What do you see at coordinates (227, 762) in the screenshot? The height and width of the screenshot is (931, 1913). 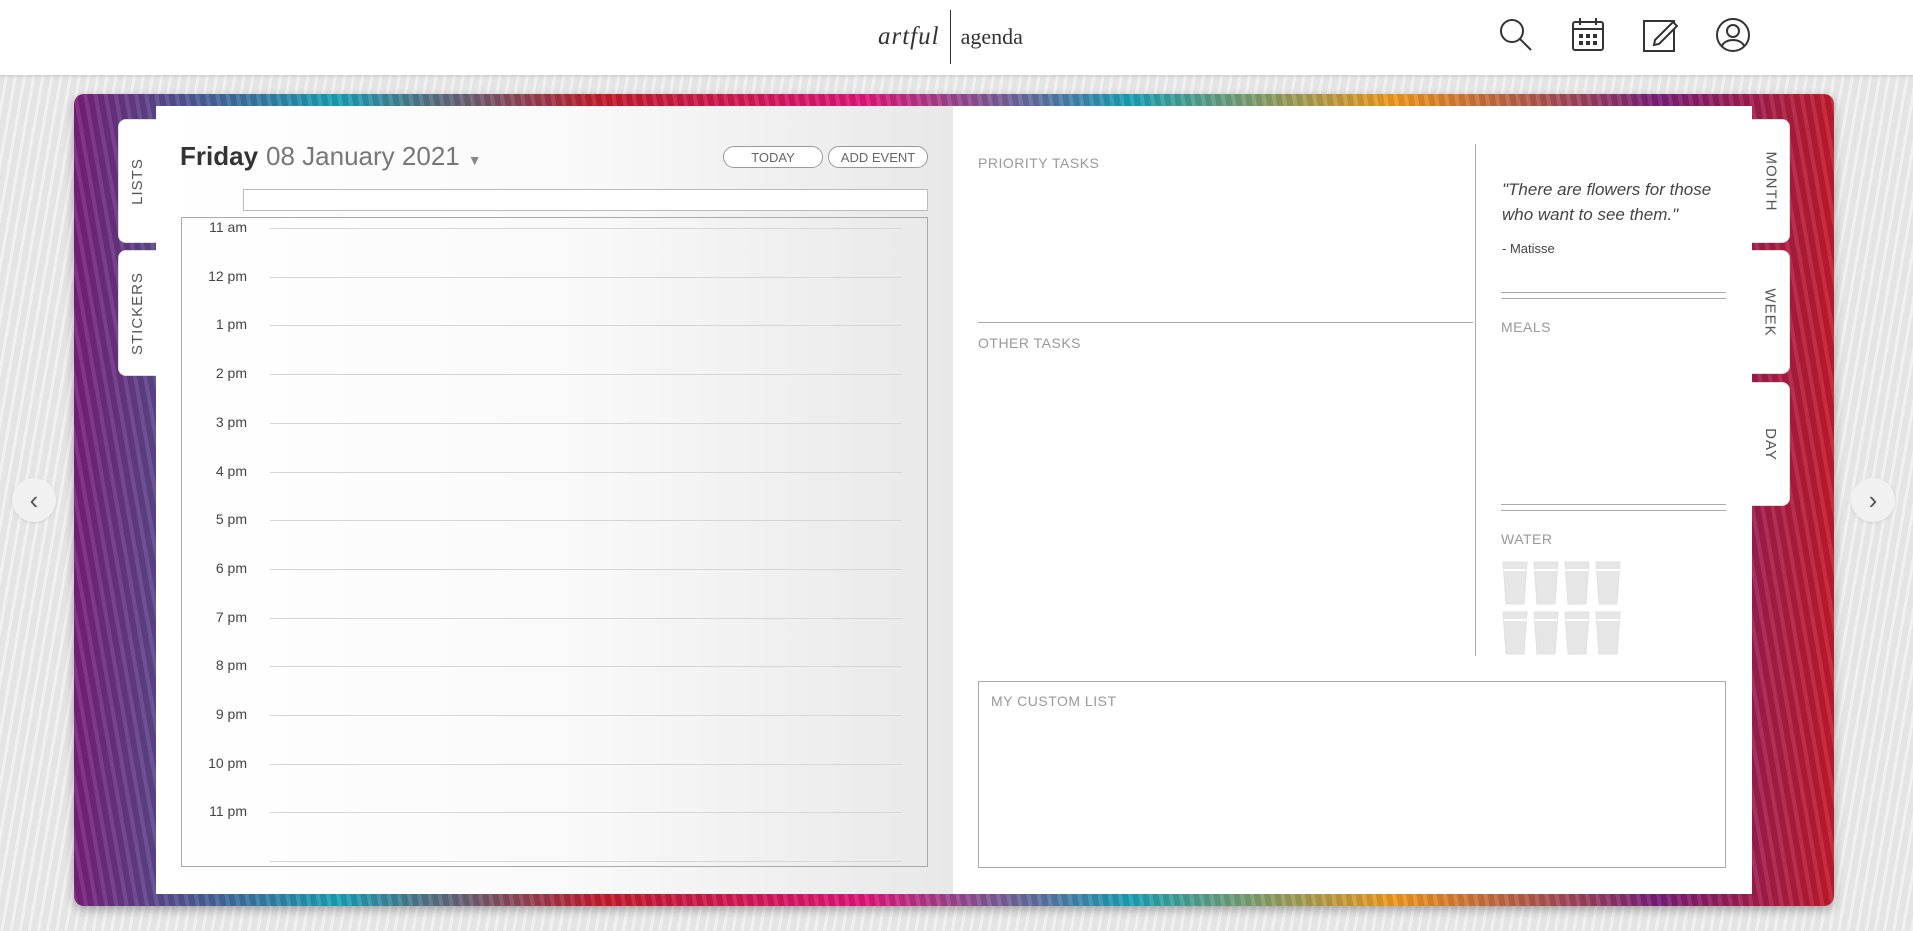 I see `hour-label: 10 pm` at bounding box center [227, 762].